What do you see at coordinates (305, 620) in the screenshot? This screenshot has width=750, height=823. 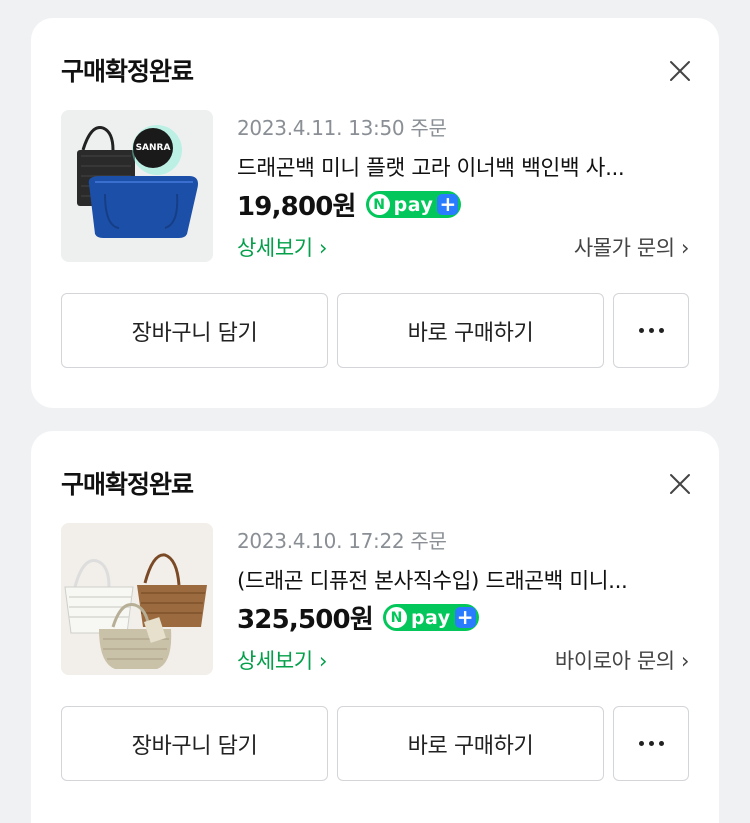 I see `product-price: 325,500원` at bounding box center [305, 620].